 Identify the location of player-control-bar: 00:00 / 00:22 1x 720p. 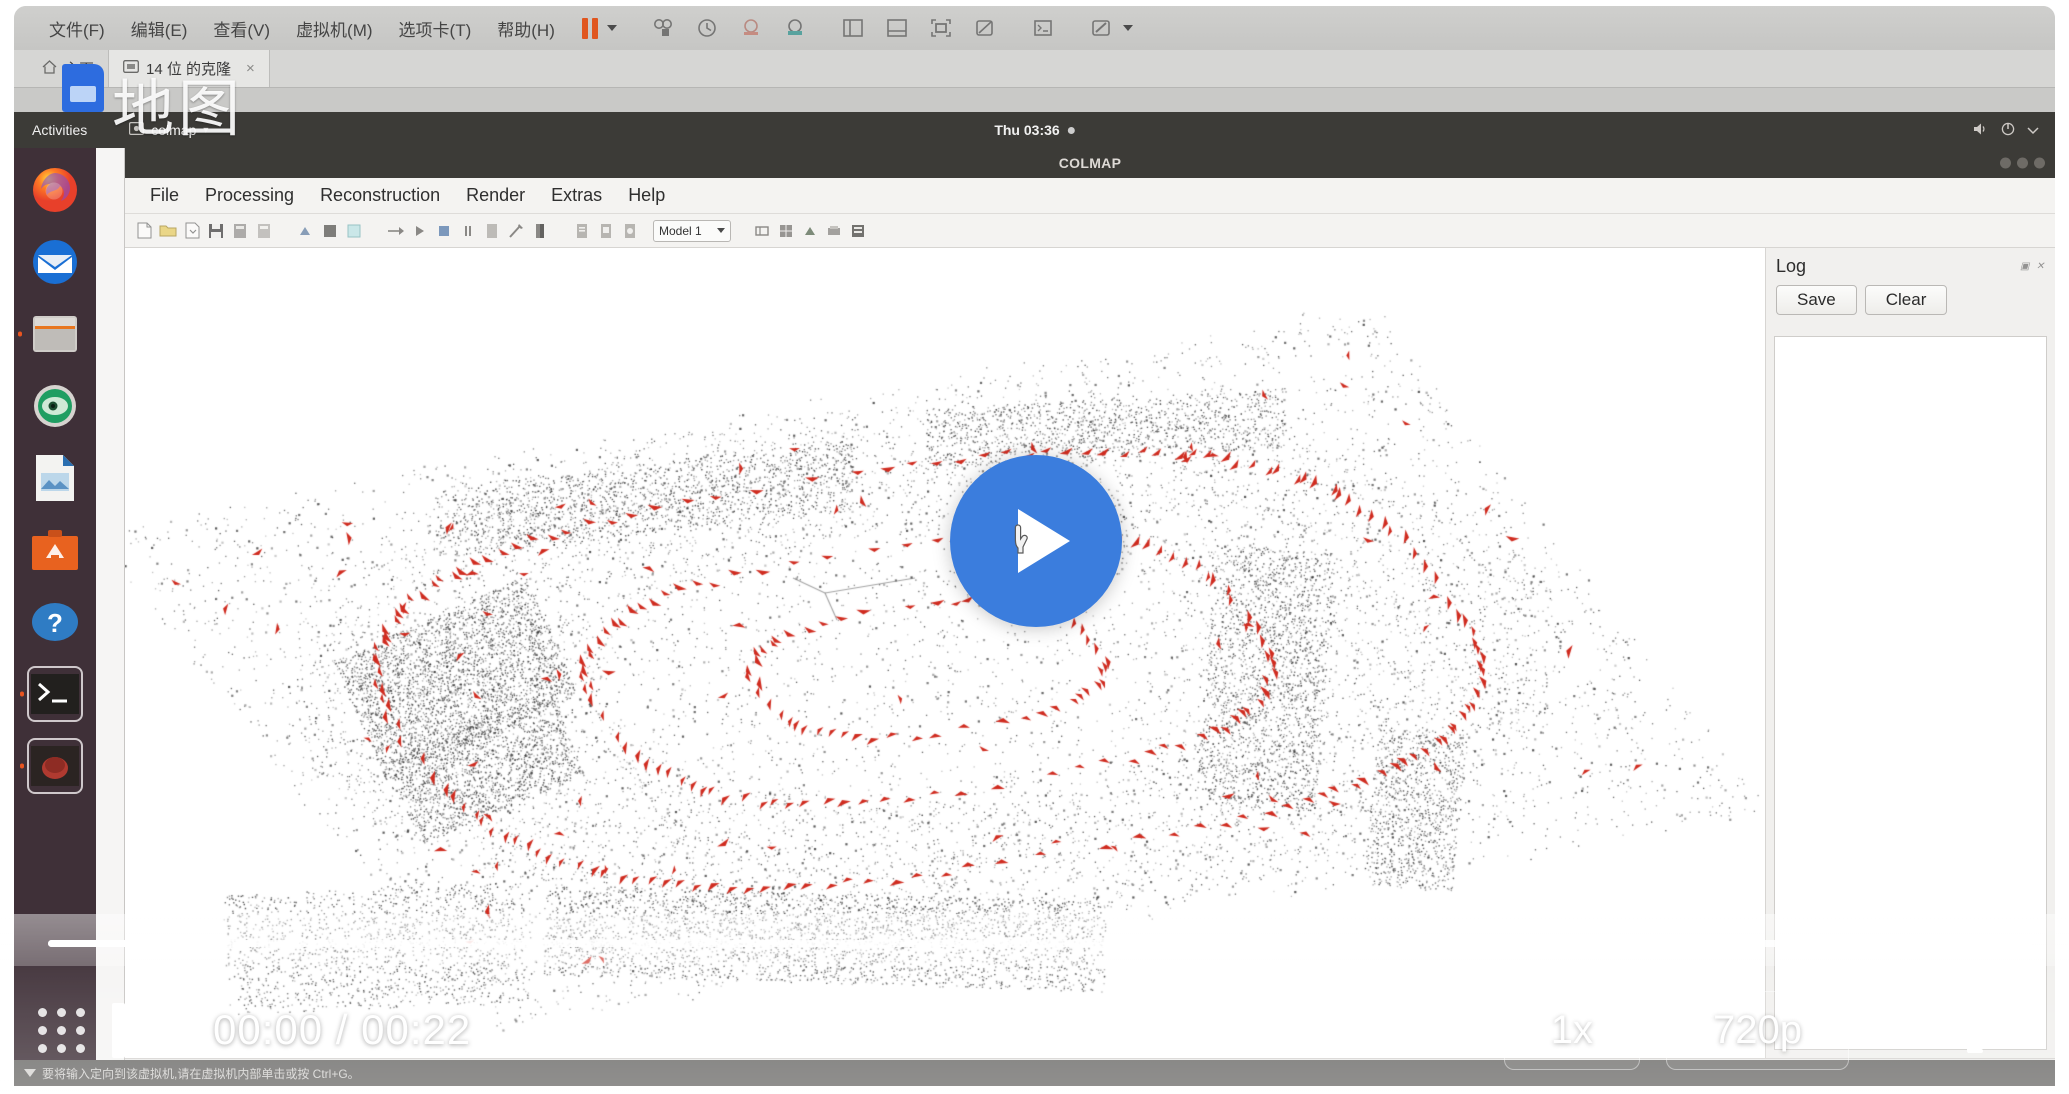
(1034, 1030).